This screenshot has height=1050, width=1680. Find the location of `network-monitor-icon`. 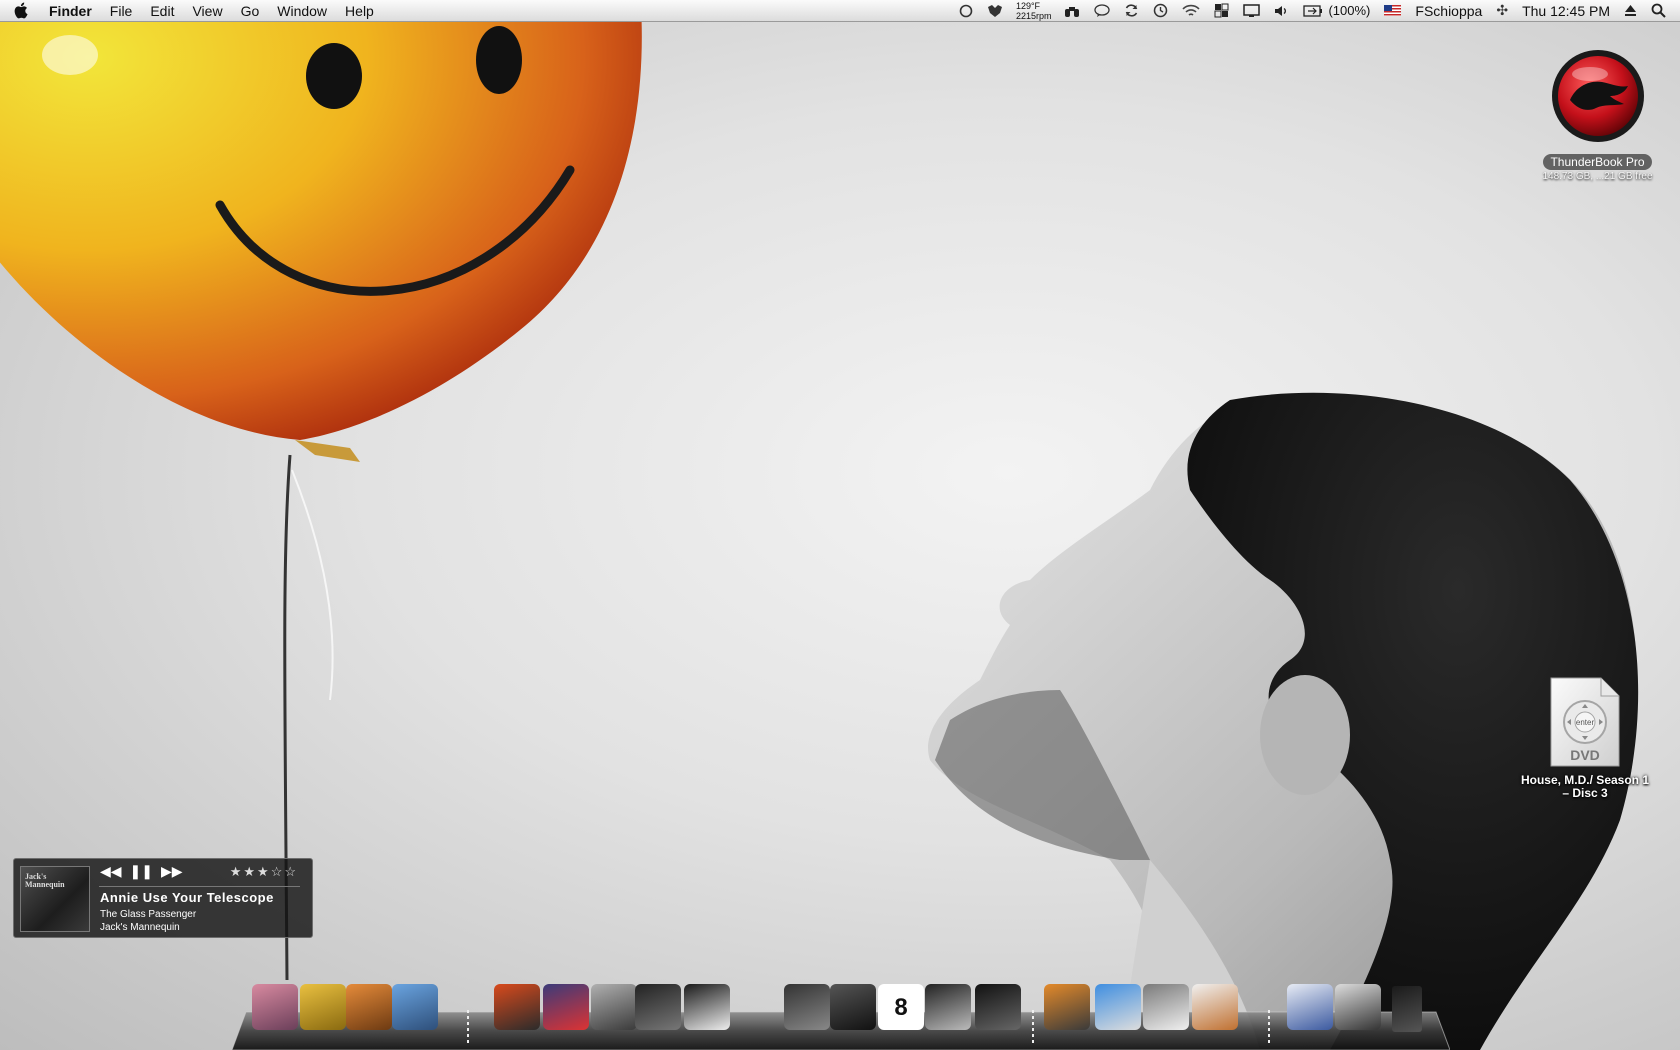

network-monitor-icon is located at coordinates (853, 1007).